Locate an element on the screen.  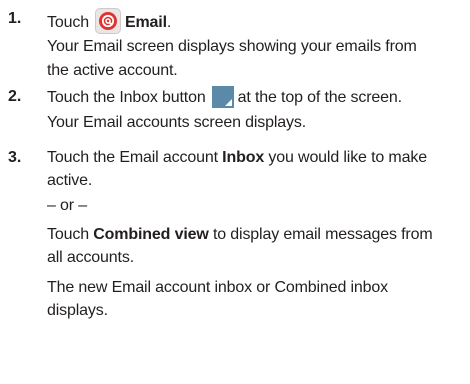
step-2-result: Your Email accounts screen displays. is located at coordinates (177, 122).